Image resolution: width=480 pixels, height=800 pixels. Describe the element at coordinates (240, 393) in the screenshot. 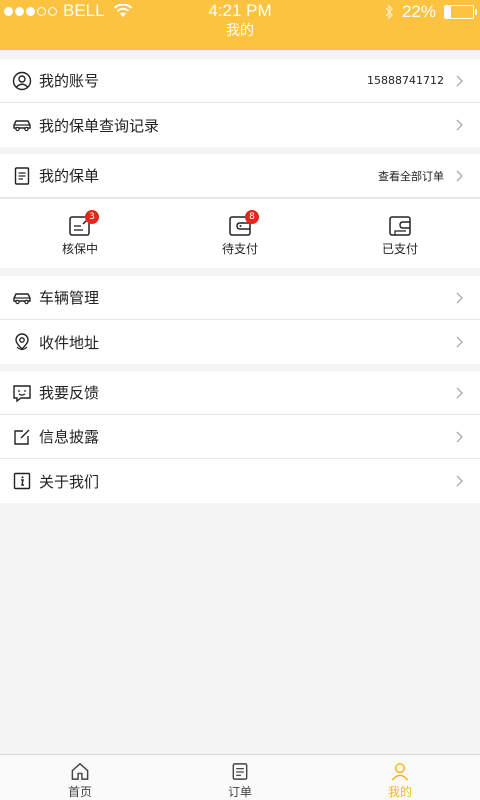

I see `feedback-row: 我要反馈` at that location.